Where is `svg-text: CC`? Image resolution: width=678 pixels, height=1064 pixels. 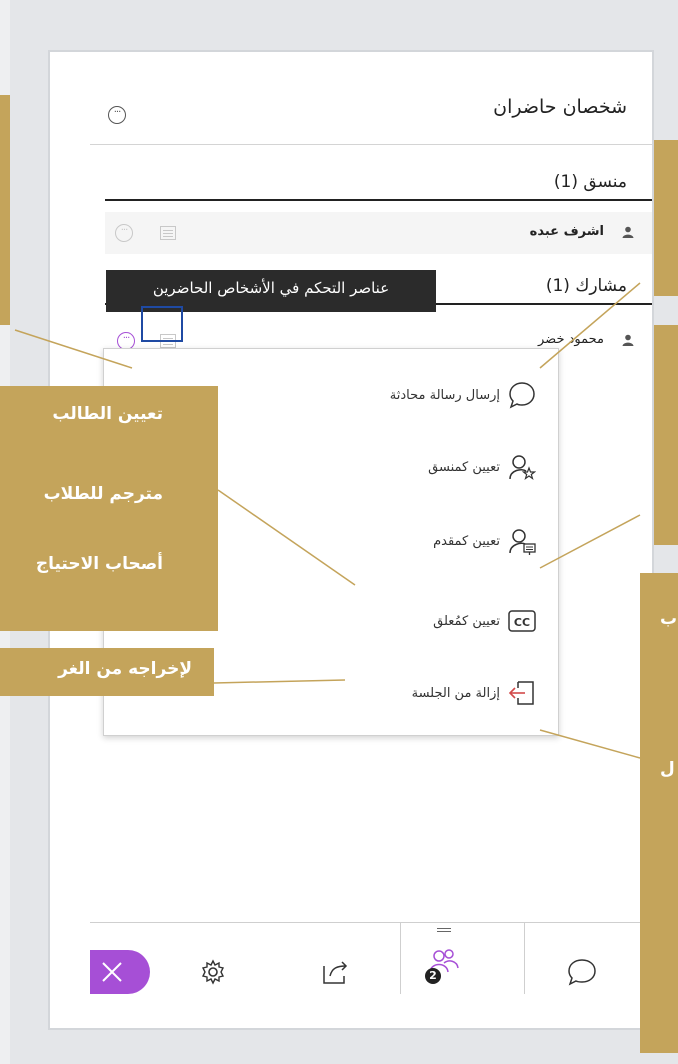
svg-text: CC is located at coordinates (522, 622).